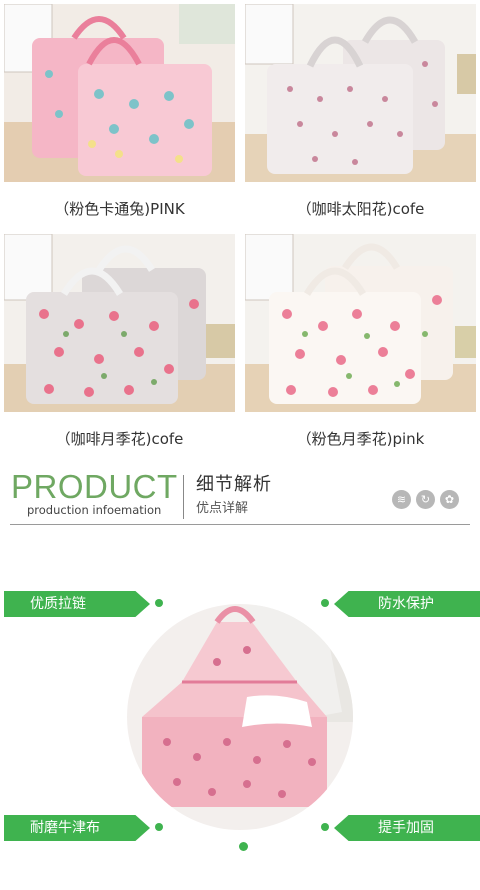 This screenshot has height=890, width=480. Describe the element at coordinates (222, 508) in the screenshot. I see `section-subtitle-cn: 优点详解` at that location.